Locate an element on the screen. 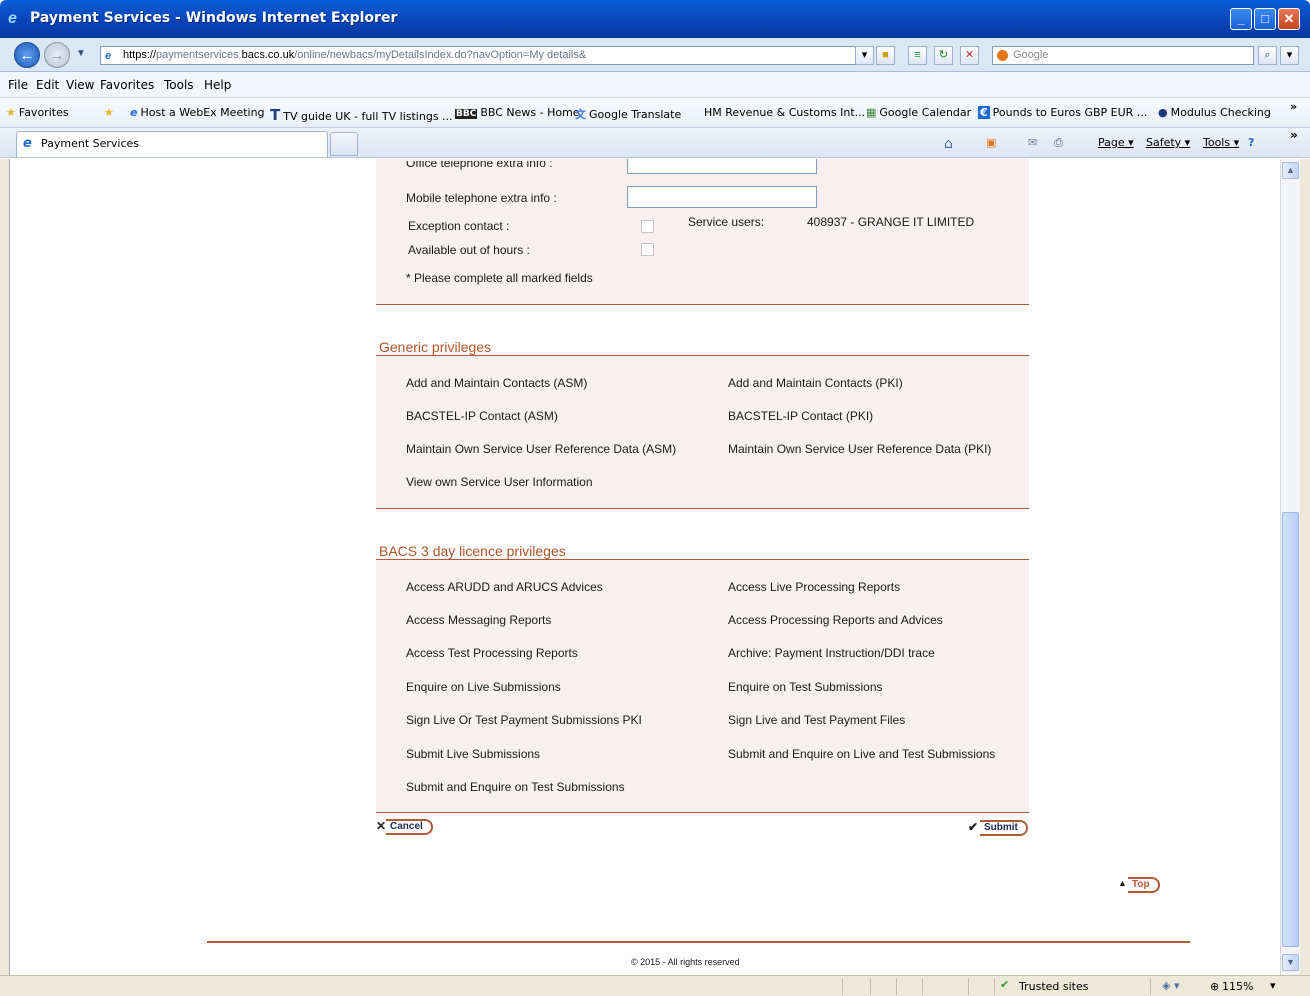  print-icon: ⎙ is located at coordinates (1058, 143).